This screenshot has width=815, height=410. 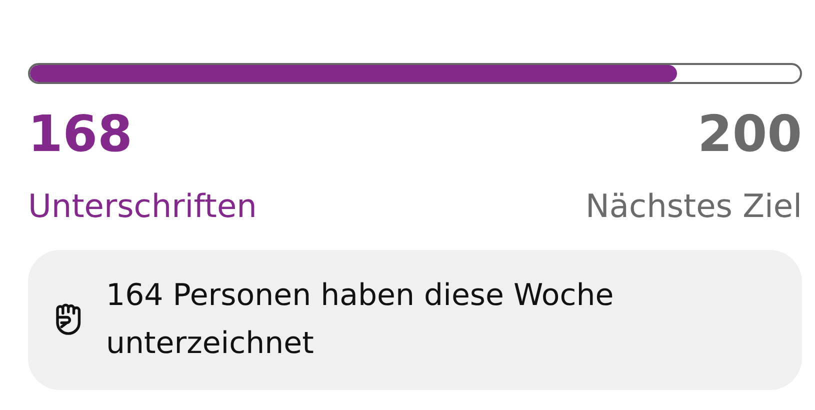 I want to click on goal-count: 200, so click(x=750, y=134).